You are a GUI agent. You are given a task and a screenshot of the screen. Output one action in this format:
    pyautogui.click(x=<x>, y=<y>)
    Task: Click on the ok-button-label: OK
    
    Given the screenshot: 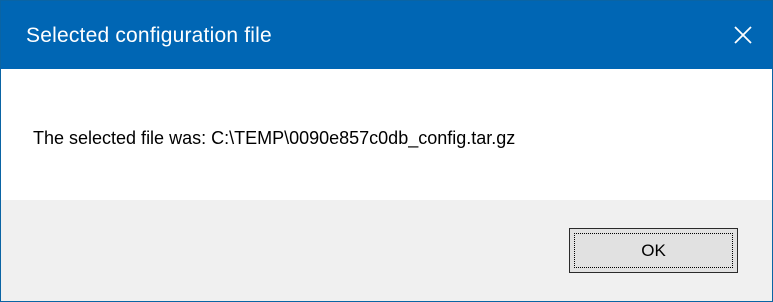 What is the action you would take?
    pyautogui.click(x=653, y=250)
    